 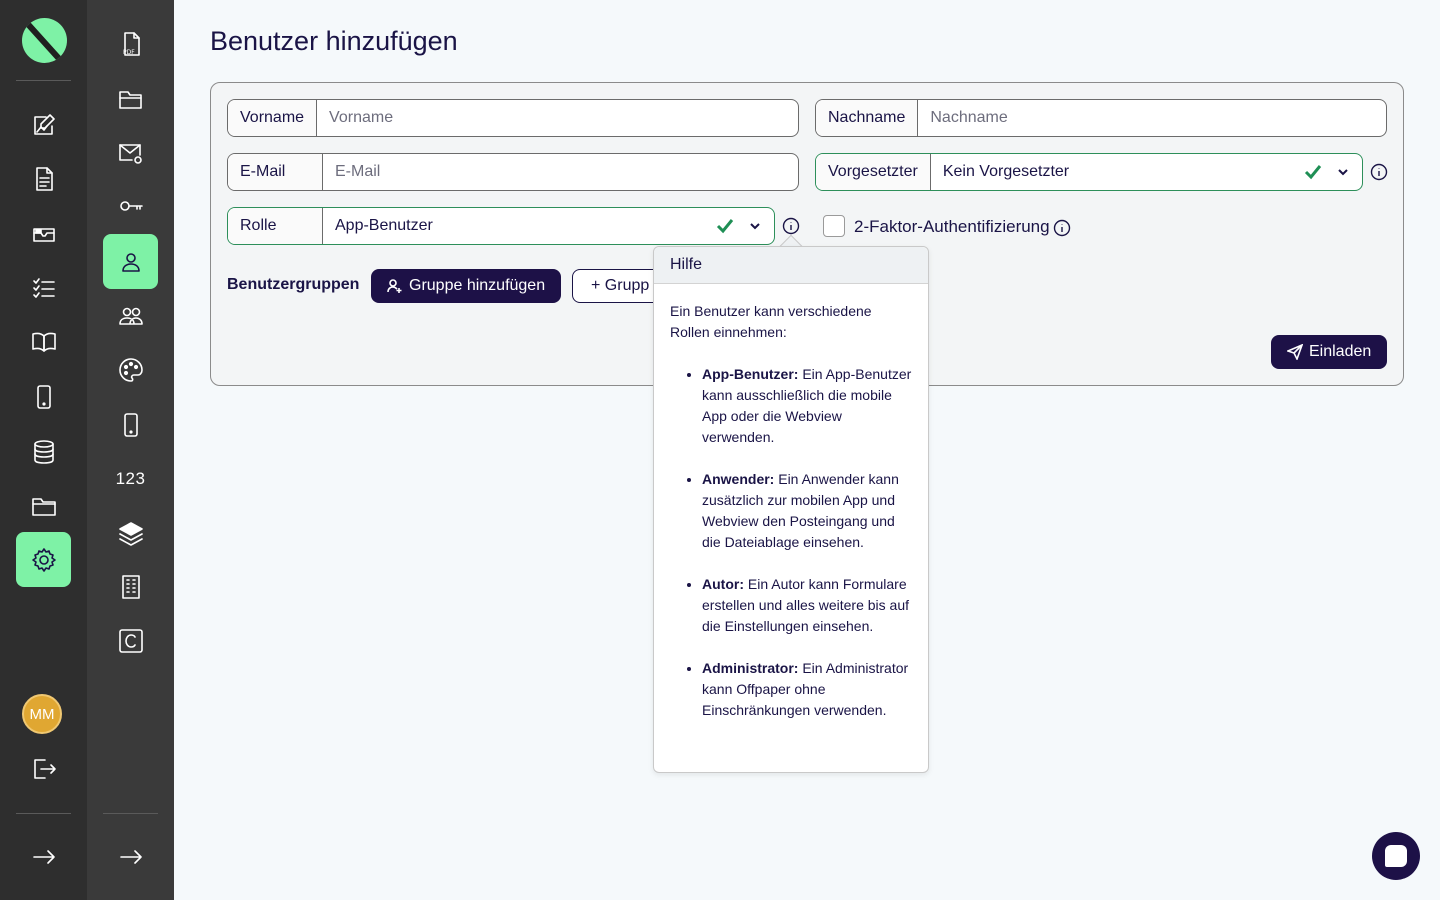 What do you see at coordinates (1295, 352) in the screenshot?
I see `send-icon` at bounding box center [1295, 352].